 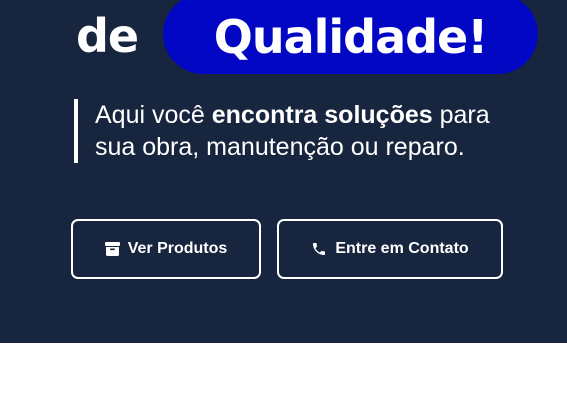 I want to click on headline-prefix: de, so click(x=107, y=36).